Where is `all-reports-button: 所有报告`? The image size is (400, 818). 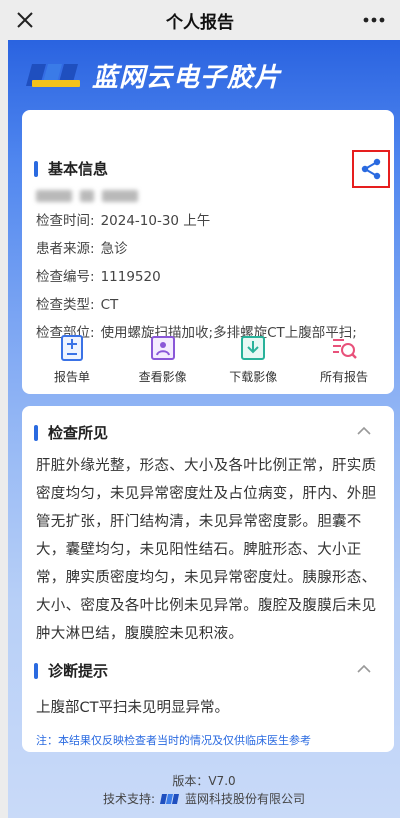 all-reports-button: 所有报告 is located at coordinates (344, 362).